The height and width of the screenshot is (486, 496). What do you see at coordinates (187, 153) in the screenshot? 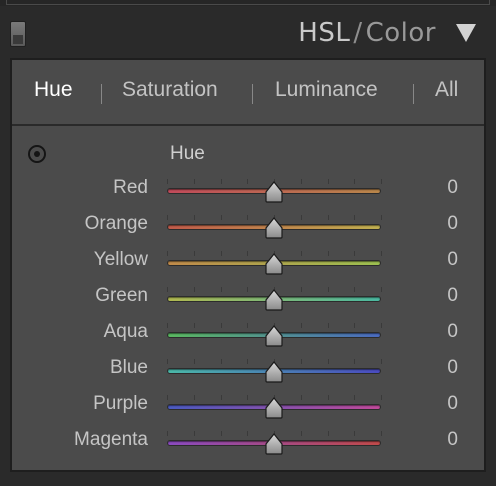
I see `section-label: Hue` at bounding box center [187, 153].